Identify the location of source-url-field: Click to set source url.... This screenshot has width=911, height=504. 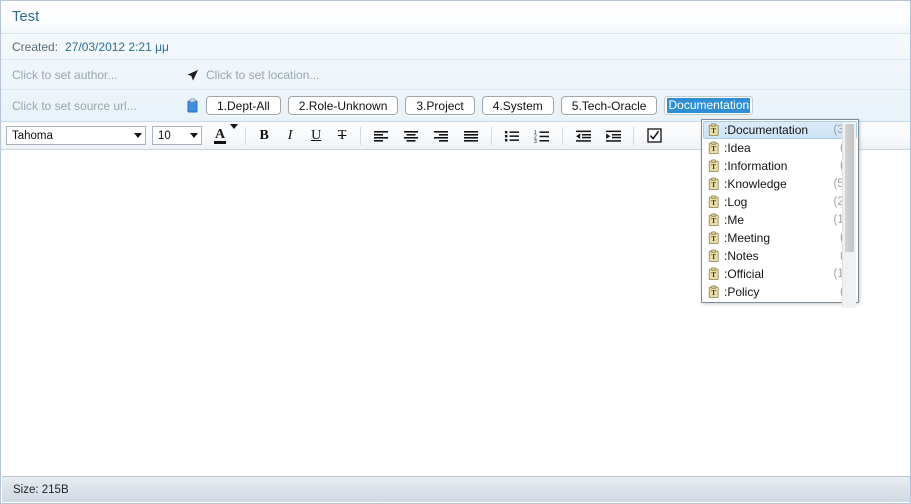
(99, 106).